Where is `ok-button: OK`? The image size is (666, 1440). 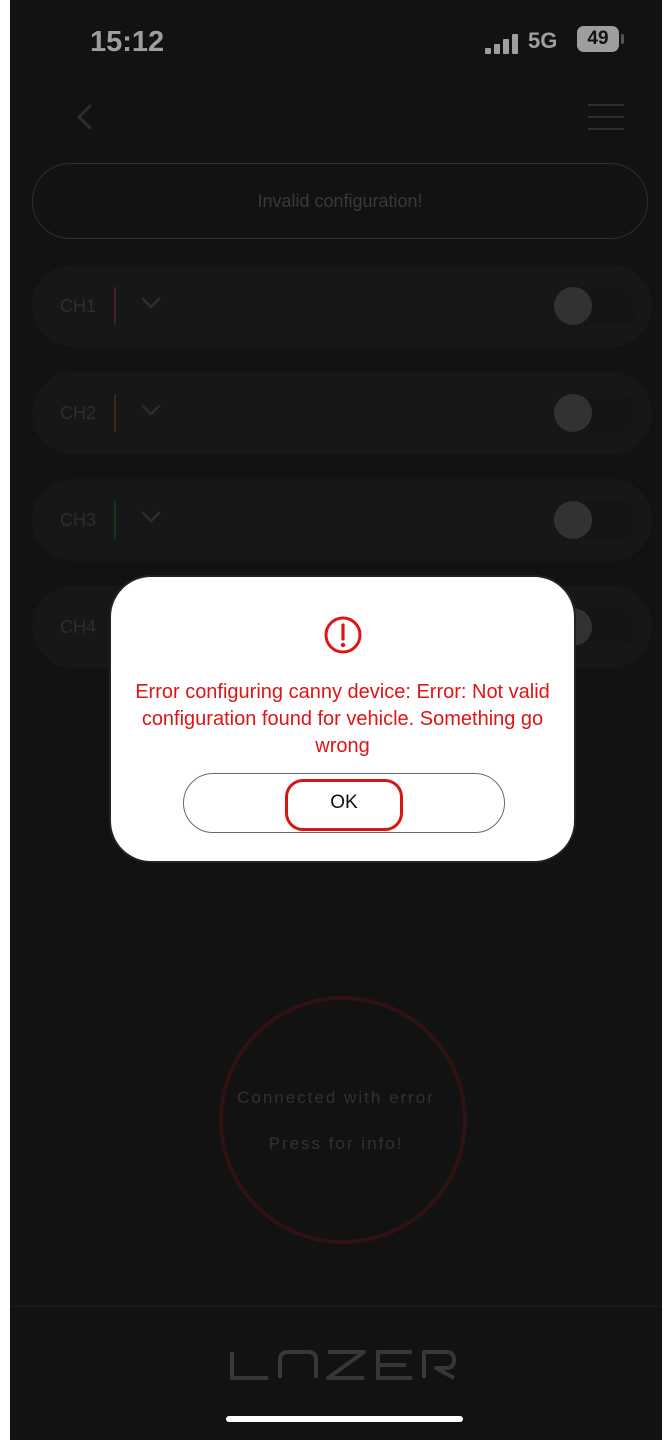
ok-button: OK is located at coordinates (344, 803).